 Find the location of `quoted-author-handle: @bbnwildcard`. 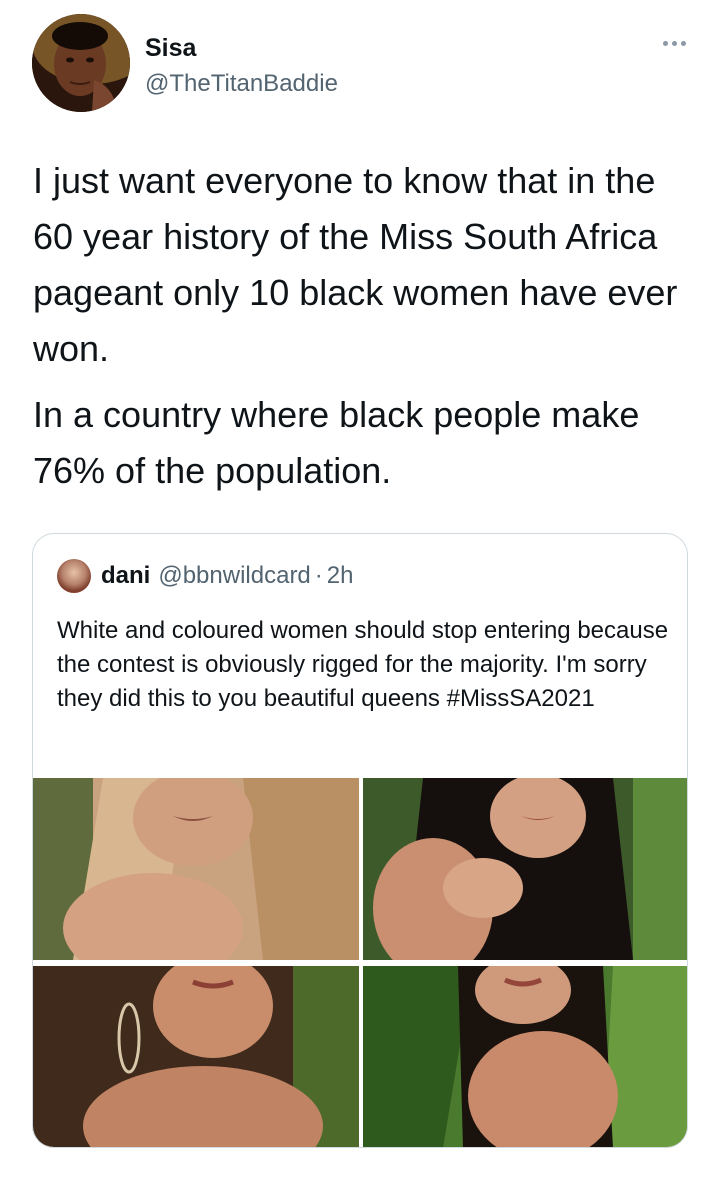

quoted-author-handle: @bbnwildcard is located at coordinates (234, 575).